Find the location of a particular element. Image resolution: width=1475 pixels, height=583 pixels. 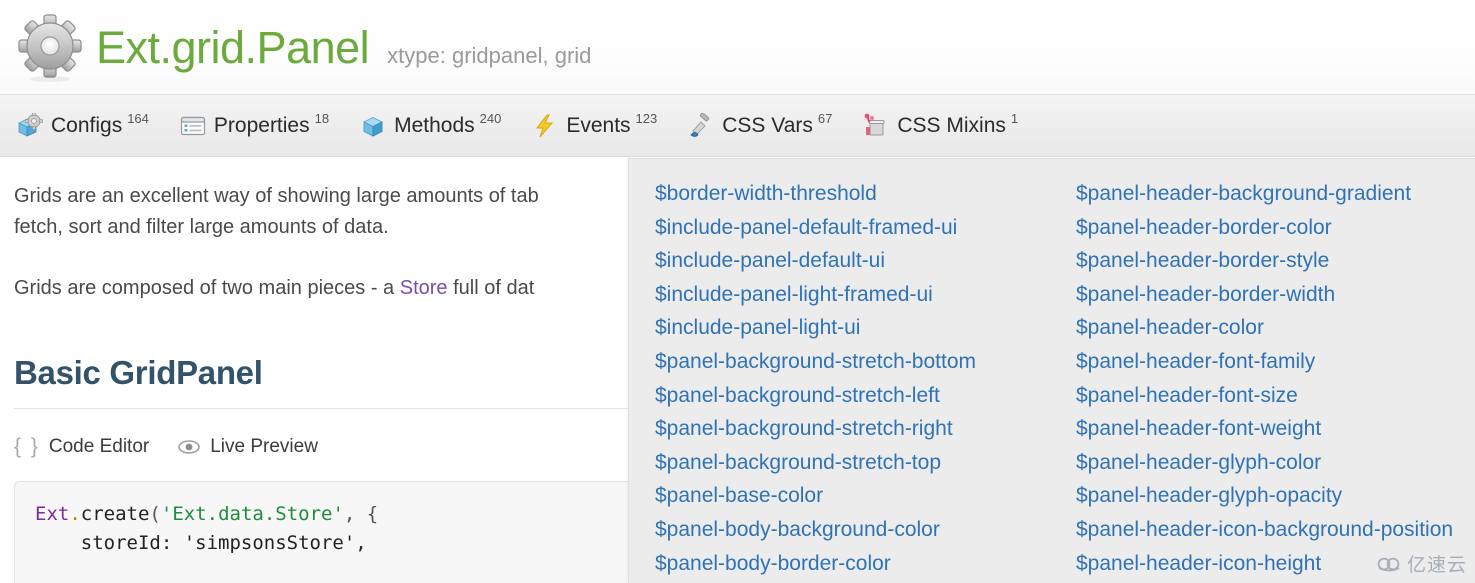

gear-icon is located at coordinates (50, 47).